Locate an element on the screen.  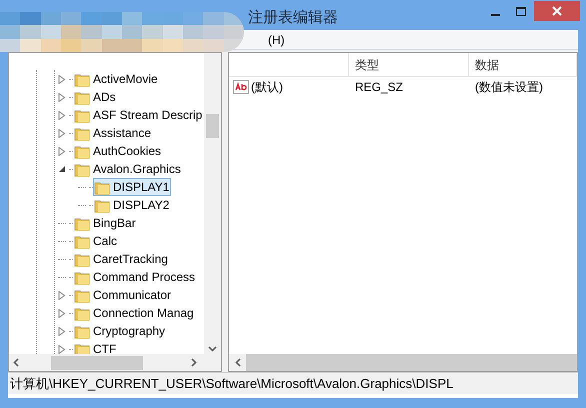
table-cell-text: (数值未设置) is located at coordinates (508, 87).